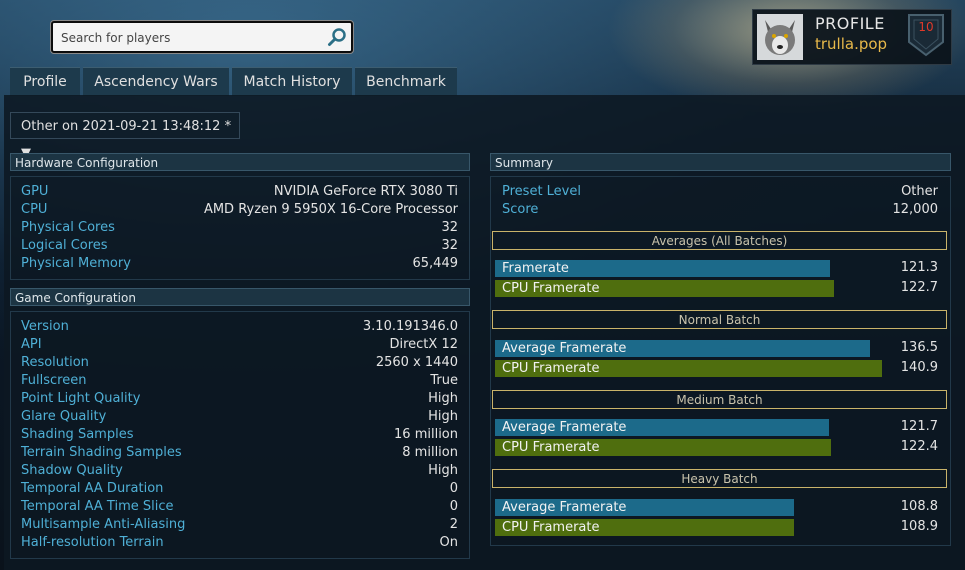 The width and height of the screenshot is (965, 570). Describe the element at coordinates (239, 346) in the screenshot. I see `game-row: API DirectX 12` at that location.